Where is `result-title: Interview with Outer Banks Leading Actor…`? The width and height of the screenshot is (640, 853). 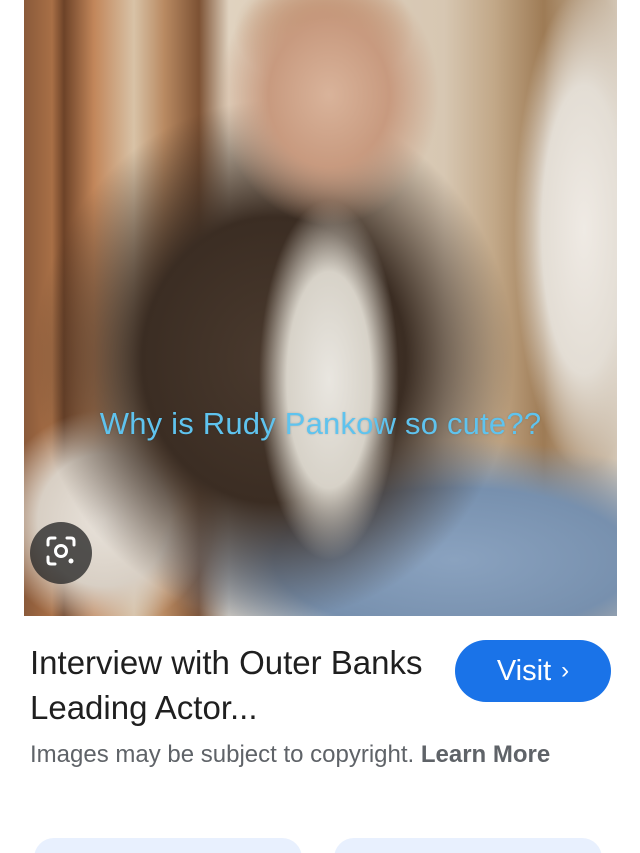
result-title: Interview with Outer Banks Leading Actor… is located at coordinates (230, 685).